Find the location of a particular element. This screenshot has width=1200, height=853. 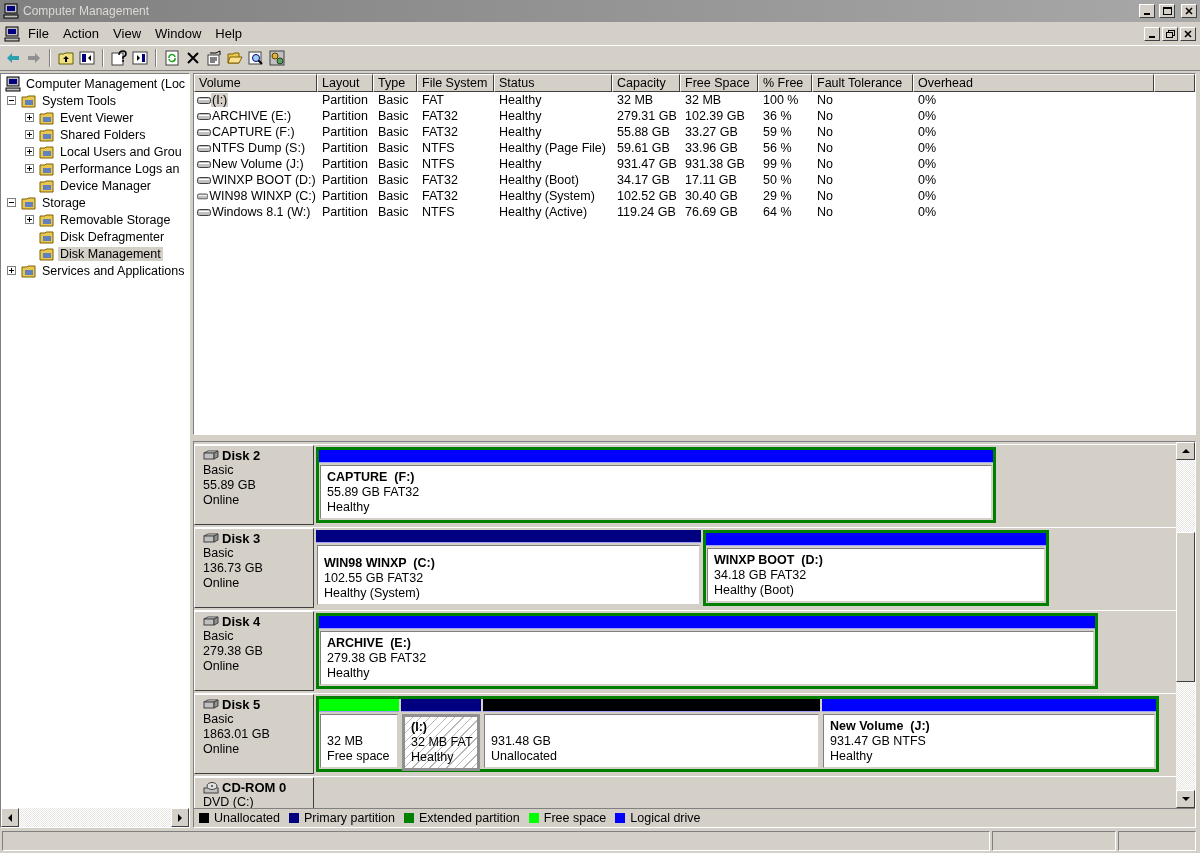

settings-icon is located at coordinates (277, 58).